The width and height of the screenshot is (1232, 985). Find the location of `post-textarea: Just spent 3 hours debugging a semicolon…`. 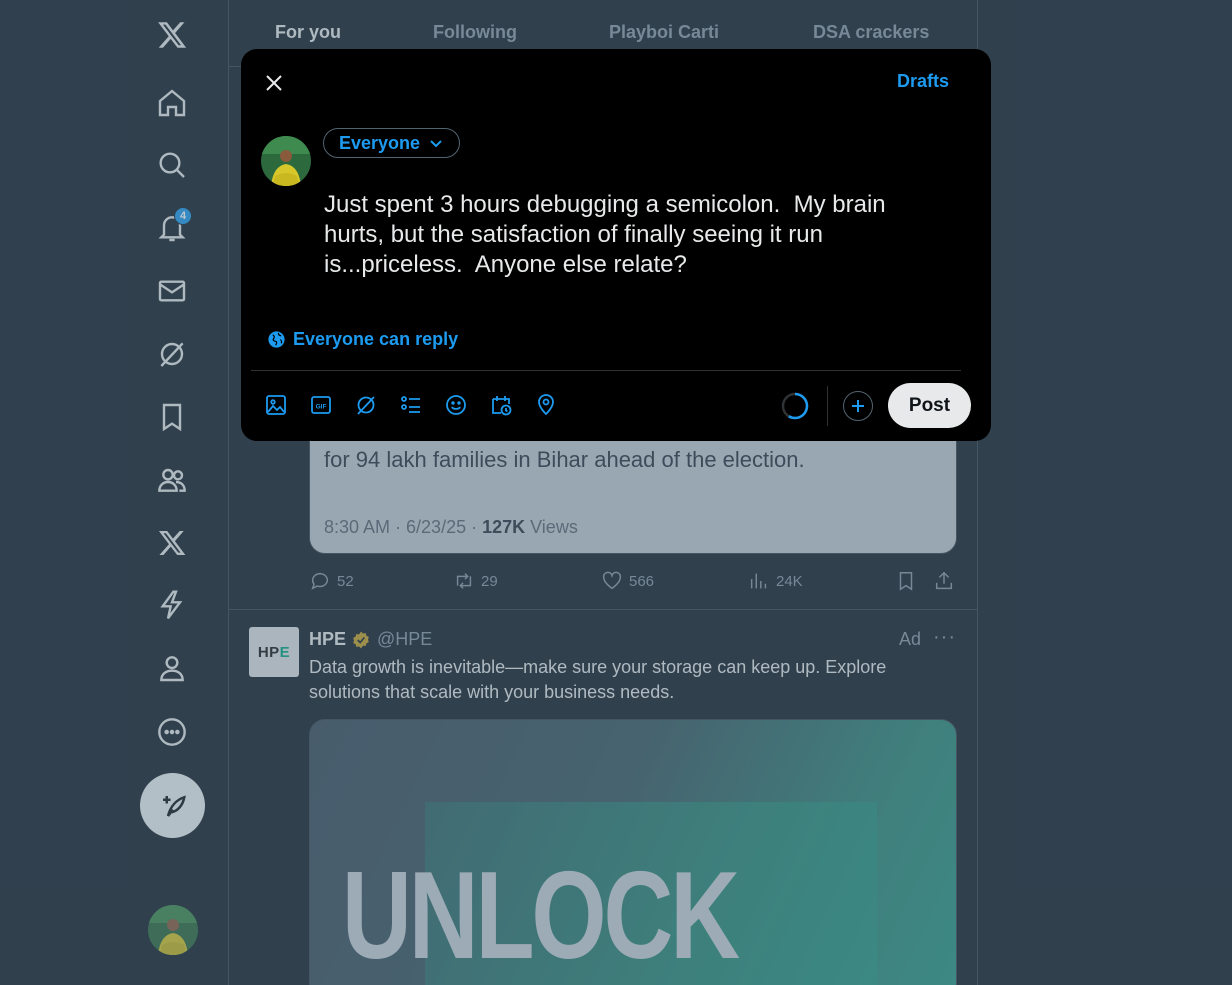

post-textarea: Just spent 3 hours debugging a semicolon… is located at coordinates (634, 235).